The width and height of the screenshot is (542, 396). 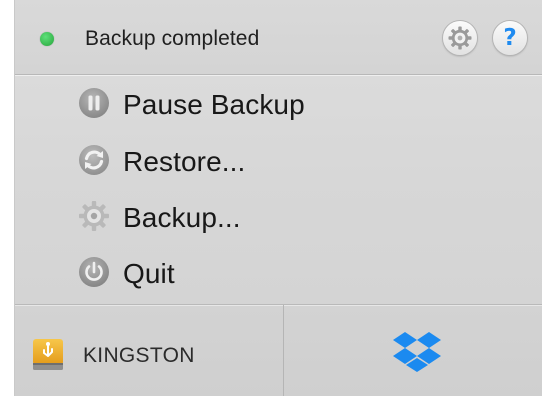 I want to click on restore-icon, so click(x=94, y=160).